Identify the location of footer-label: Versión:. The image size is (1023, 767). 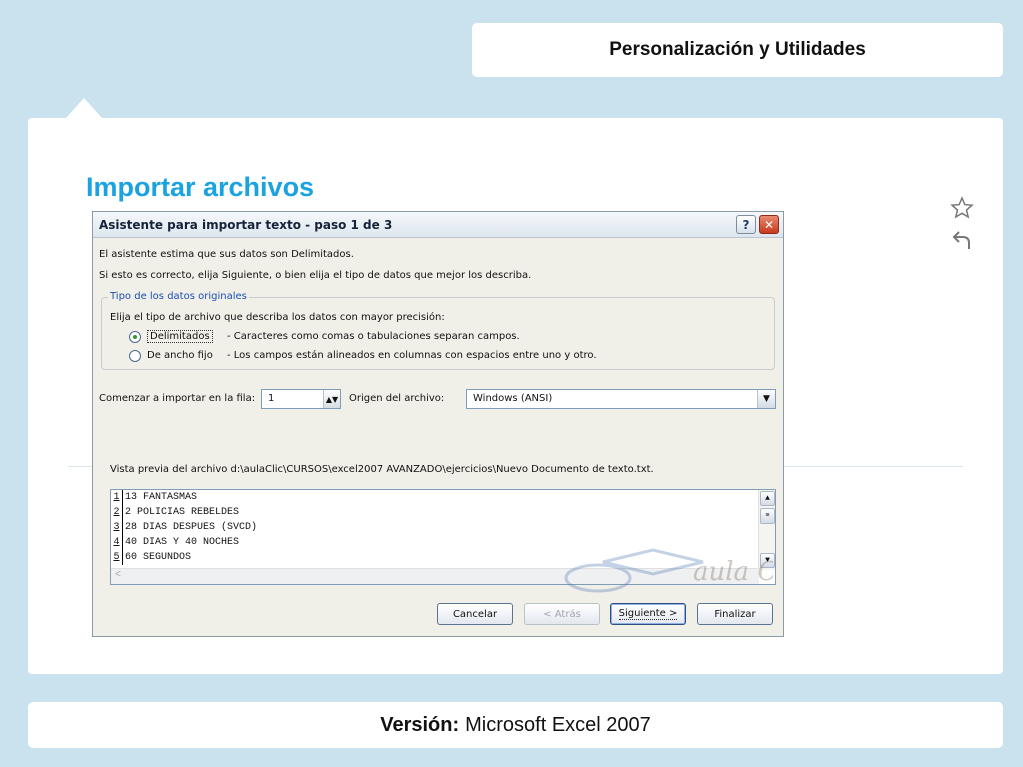
(420, 724).